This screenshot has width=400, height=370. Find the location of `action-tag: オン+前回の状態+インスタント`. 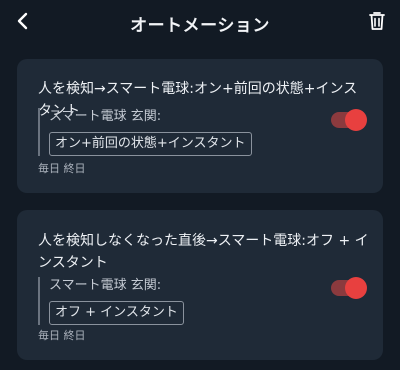

action-tag: オン+前回の状態+インスタント is located at coordinates (150, 144).